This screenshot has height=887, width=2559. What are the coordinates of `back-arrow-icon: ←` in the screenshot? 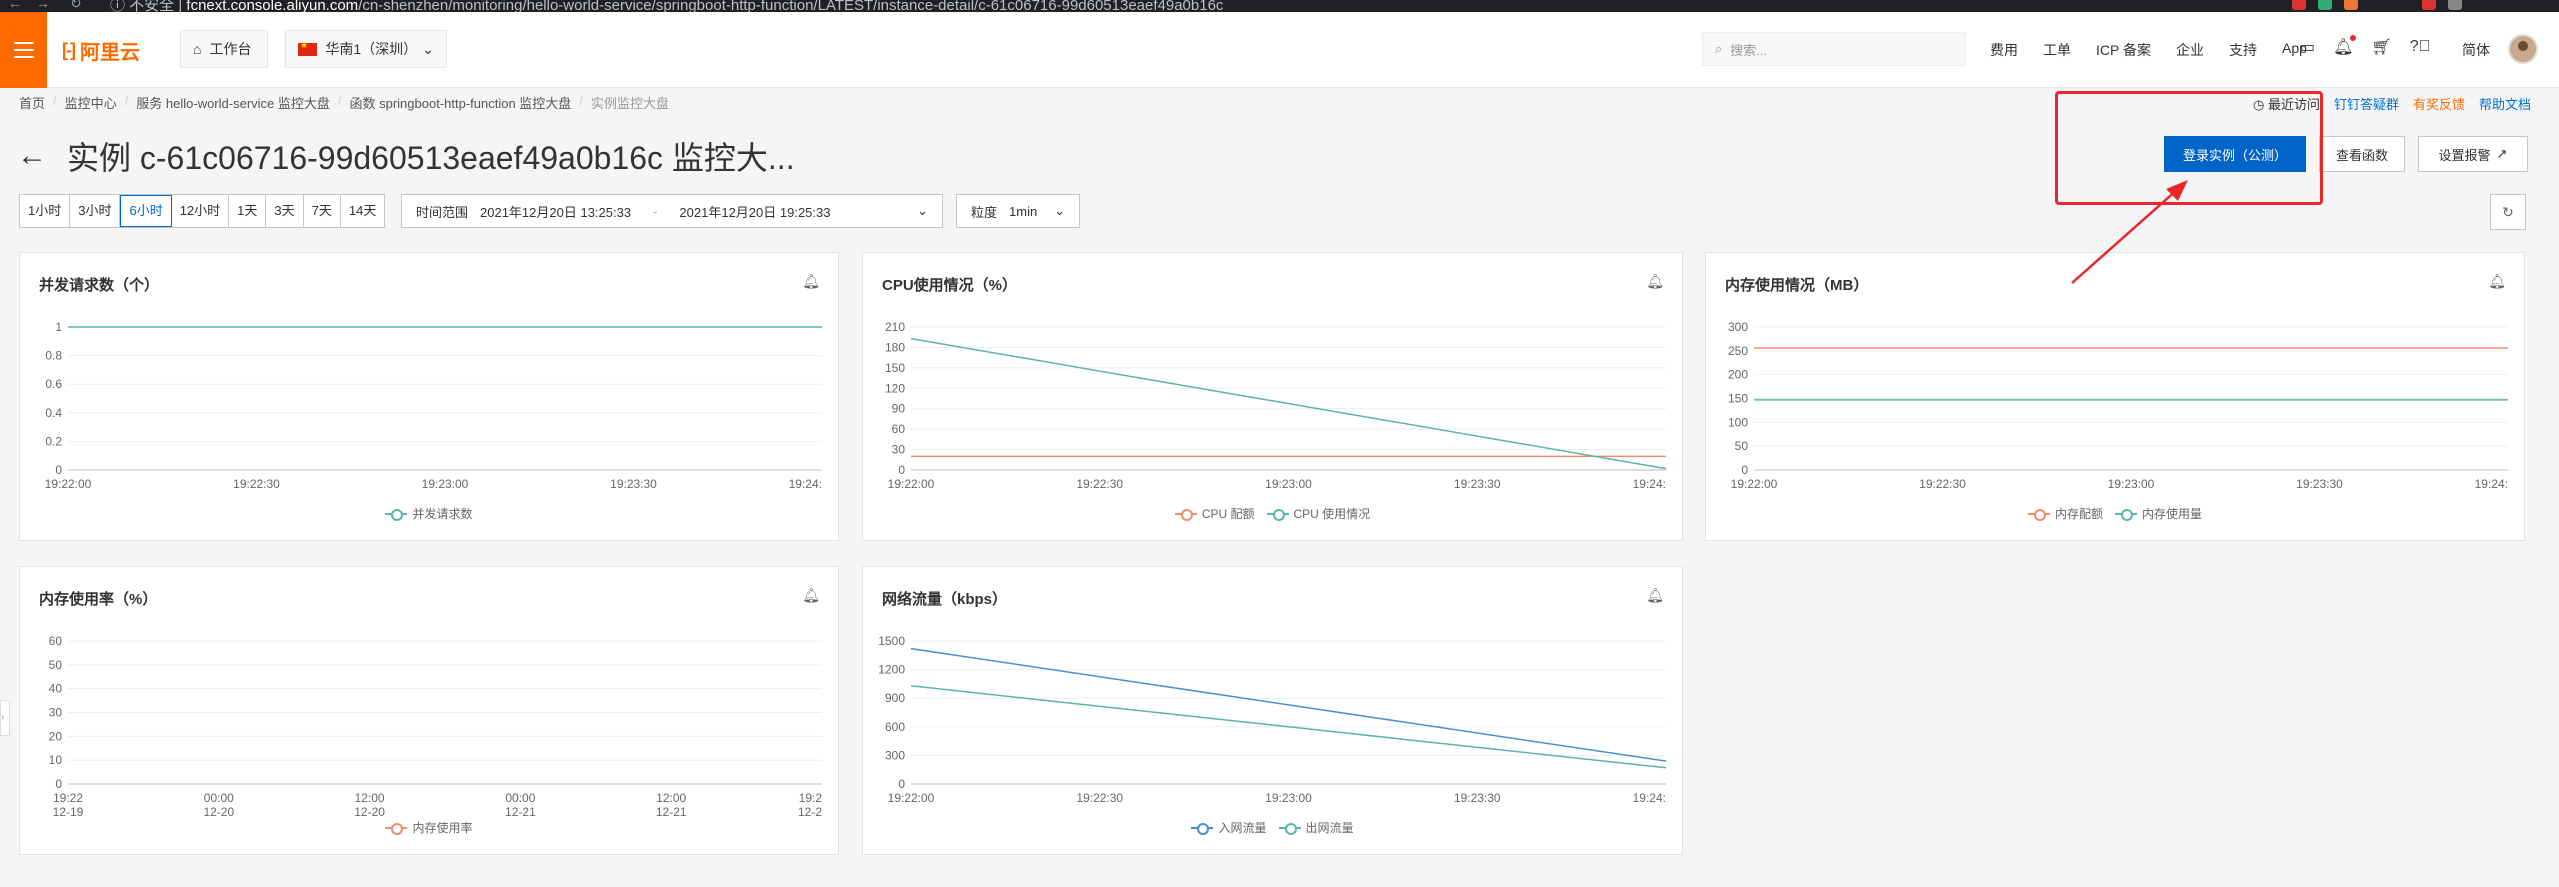 It's located at (32, 156).